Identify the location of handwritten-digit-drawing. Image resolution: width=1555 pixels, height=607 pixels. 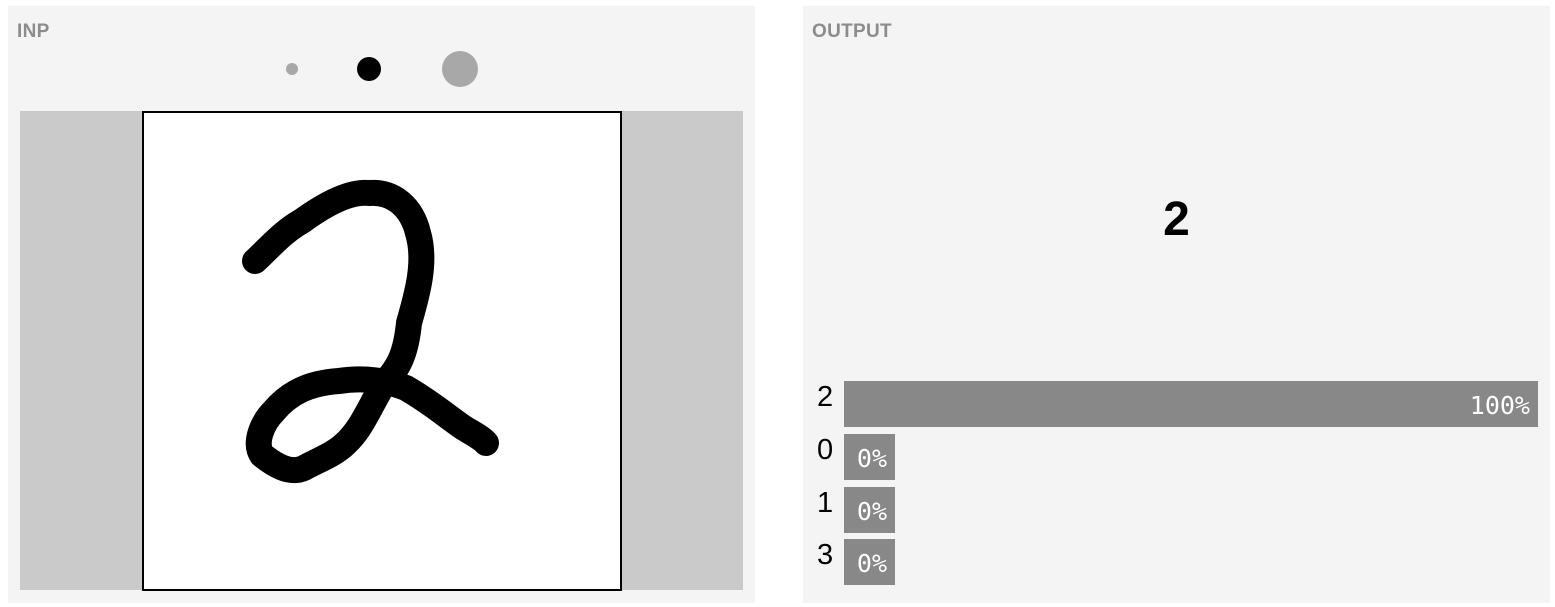
(370, 331).